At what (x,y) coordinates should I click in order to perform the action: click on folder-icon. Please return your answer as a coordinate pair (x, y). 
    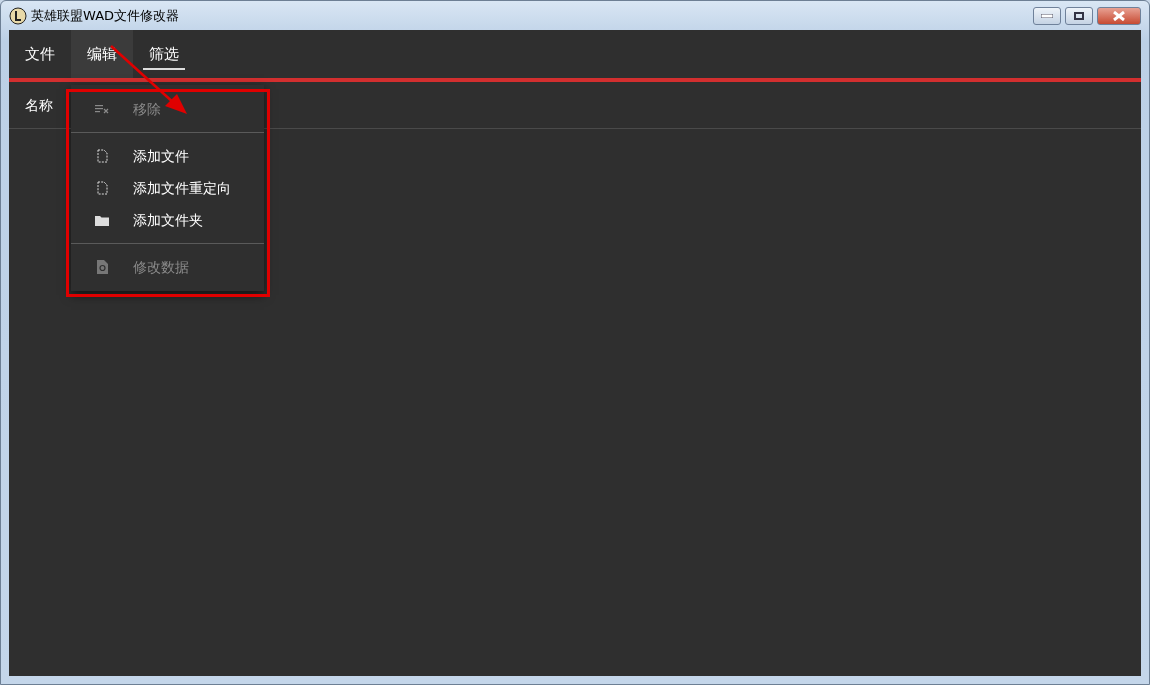
    Looking at the image, I should click on (102, 220).